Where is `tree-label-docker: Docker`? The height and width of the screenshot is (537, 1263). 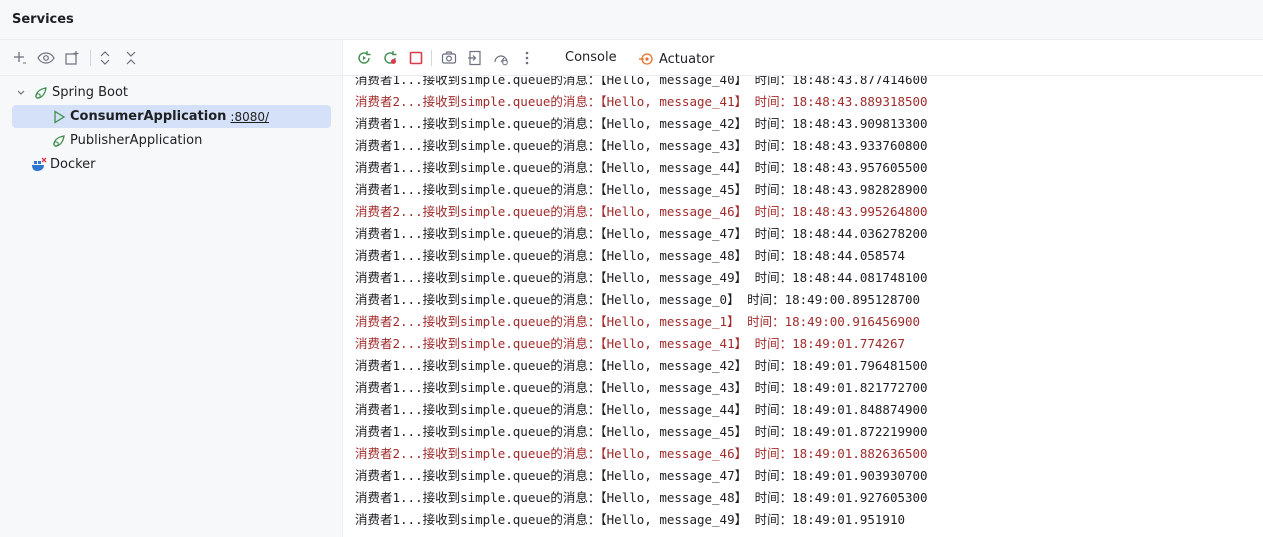 tree-label-docker: Docker is located at coordinates (73, 164).